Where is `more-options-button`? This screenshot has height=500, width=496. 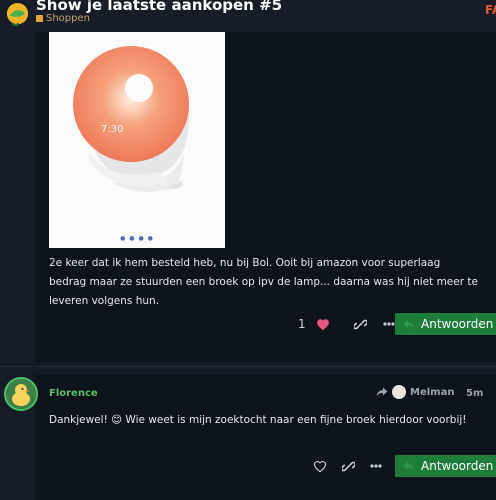 more-options-button is located at coordinates (376, 466).